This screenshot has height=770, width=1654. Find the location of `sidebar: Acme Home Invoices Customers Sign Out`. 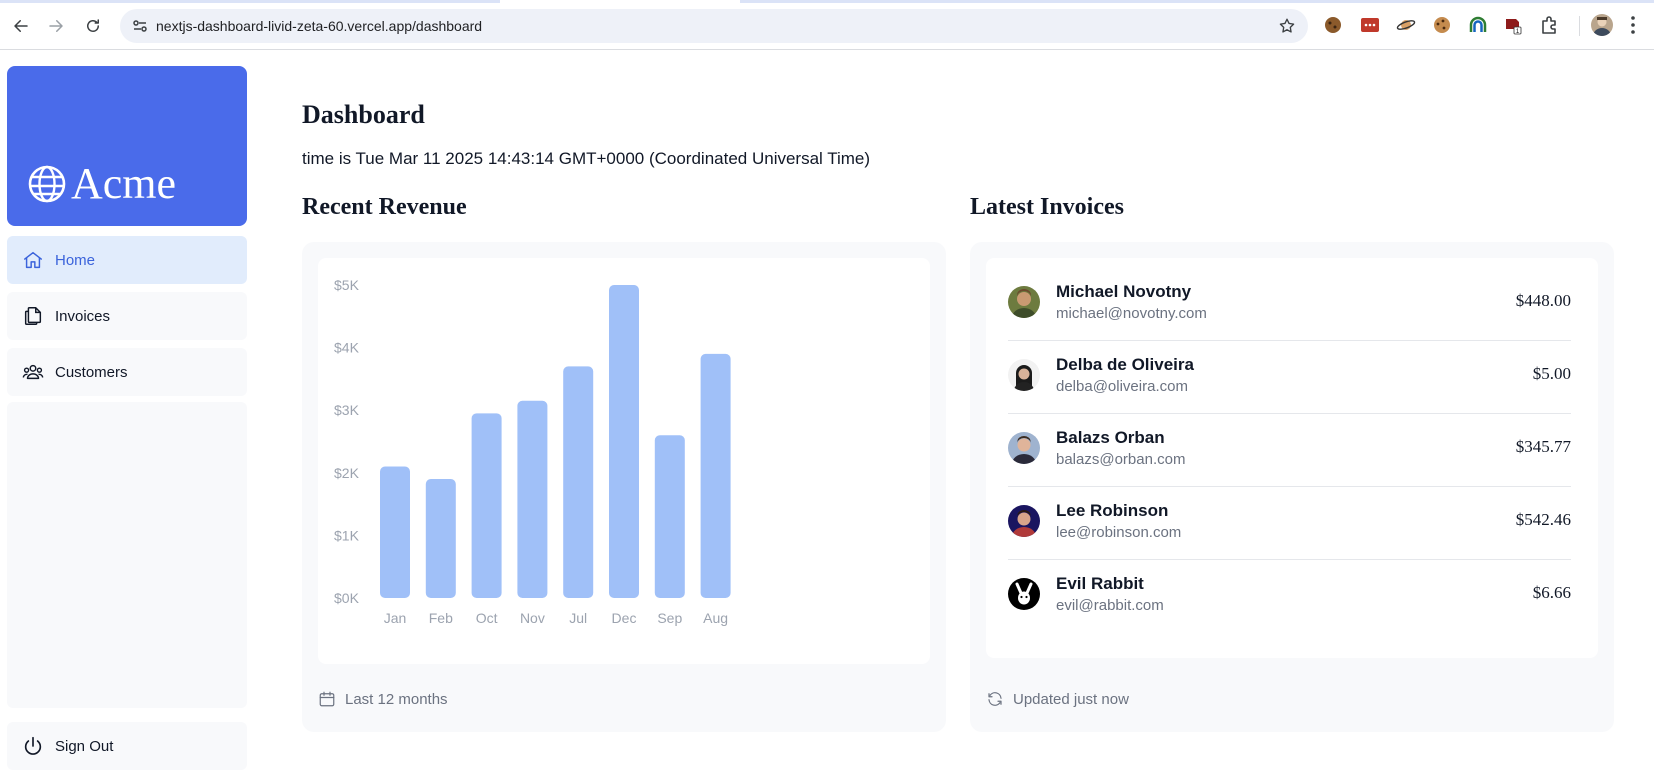

sidebar: Acme Home Invoices Customers Sign Out is located at coordinates (127, 418).